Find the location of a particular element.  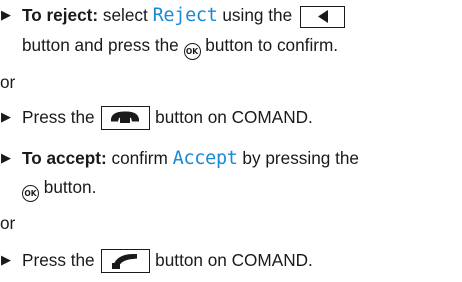

accept-text: by pressing the is located at coordinates (300, 158).